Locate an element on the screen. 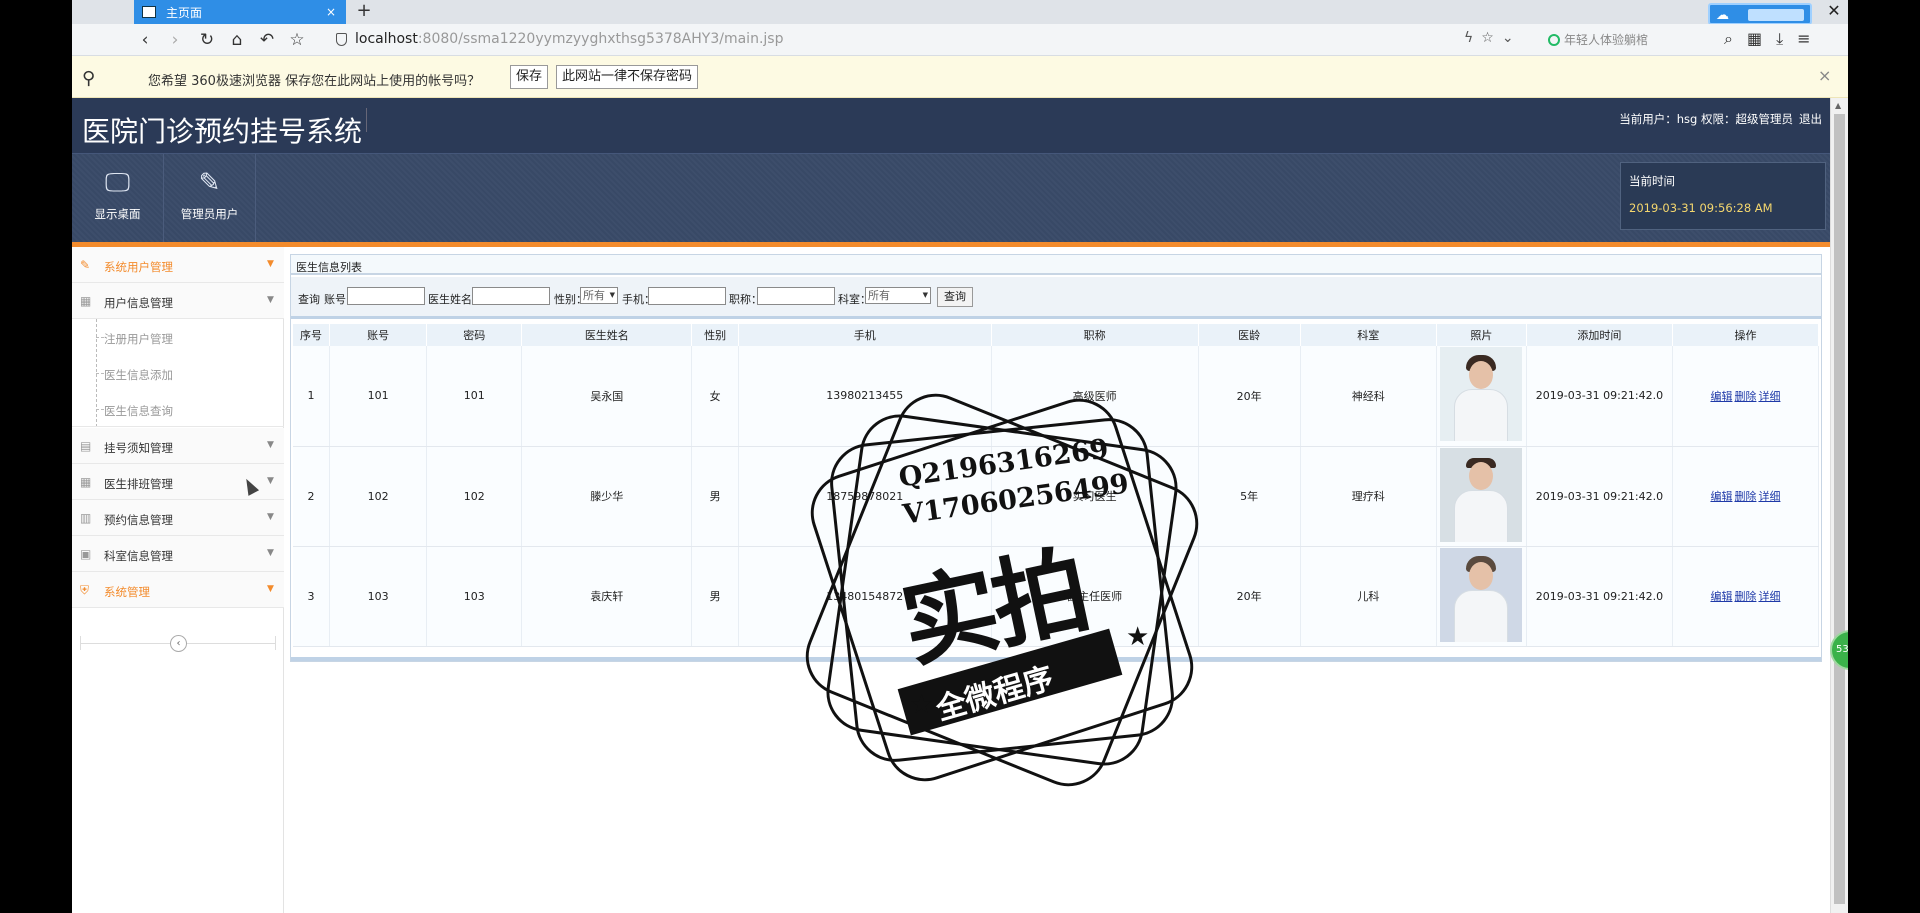 The width and height of the screenshot is (1920, 913). scrollbar-thumb is located at coordinates (1839, 509).